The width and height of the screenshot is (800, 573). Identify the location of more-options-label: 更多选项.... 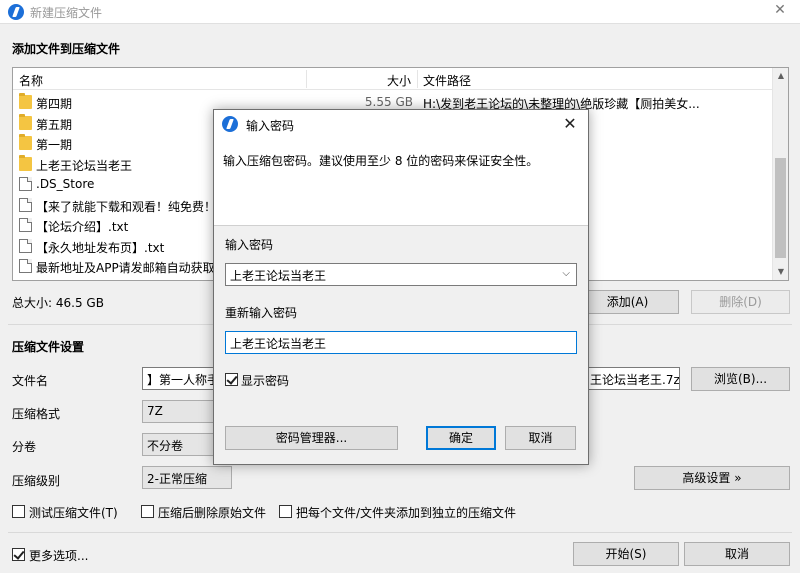
(58, 555).